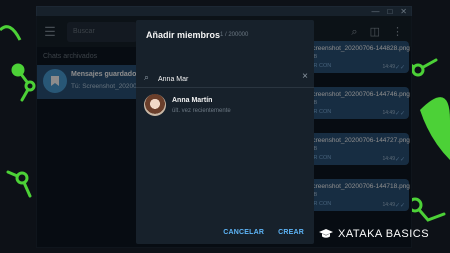  Describe the element at coordinates (243, 232) in the screenshot. I see `cancel-button: CANCELAR` at that location.